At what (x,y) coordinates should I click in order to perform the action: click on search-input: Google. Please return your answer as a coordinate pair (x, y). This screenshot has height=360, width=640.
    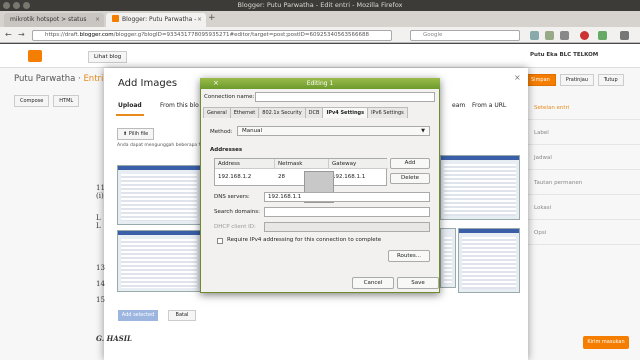
    Looking at the image, I should click on (465, 35).